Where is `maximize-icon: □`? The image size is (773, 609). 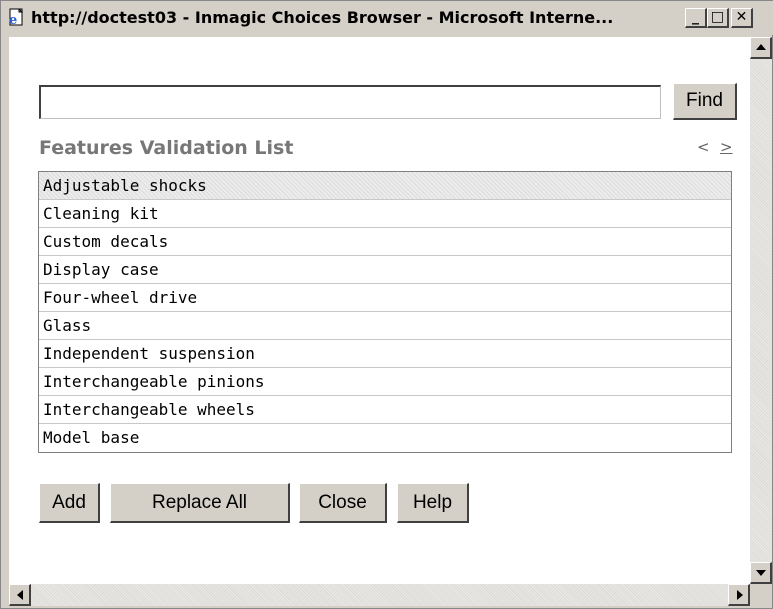
maximize-icon: □ is located at coordinates (717, 17).